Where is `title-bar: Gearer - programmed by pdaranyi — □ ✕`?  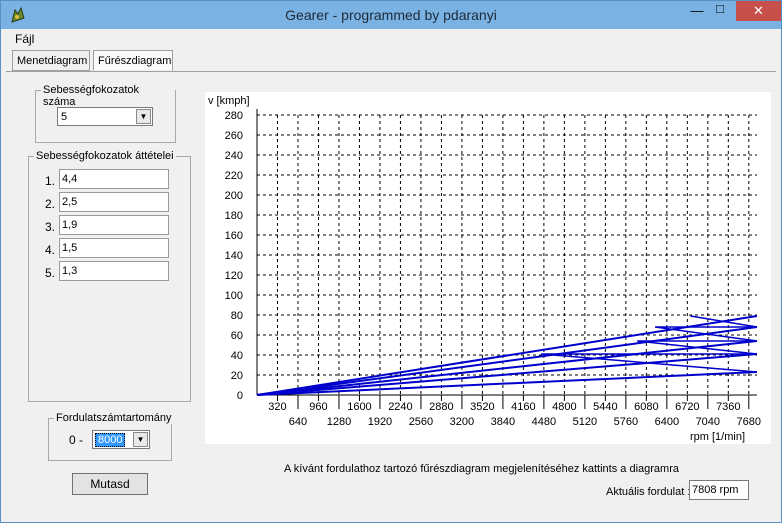
title-bar: Gearer - programmed by pdaranyi — □ ✕ is located at coordinates (391, 15).